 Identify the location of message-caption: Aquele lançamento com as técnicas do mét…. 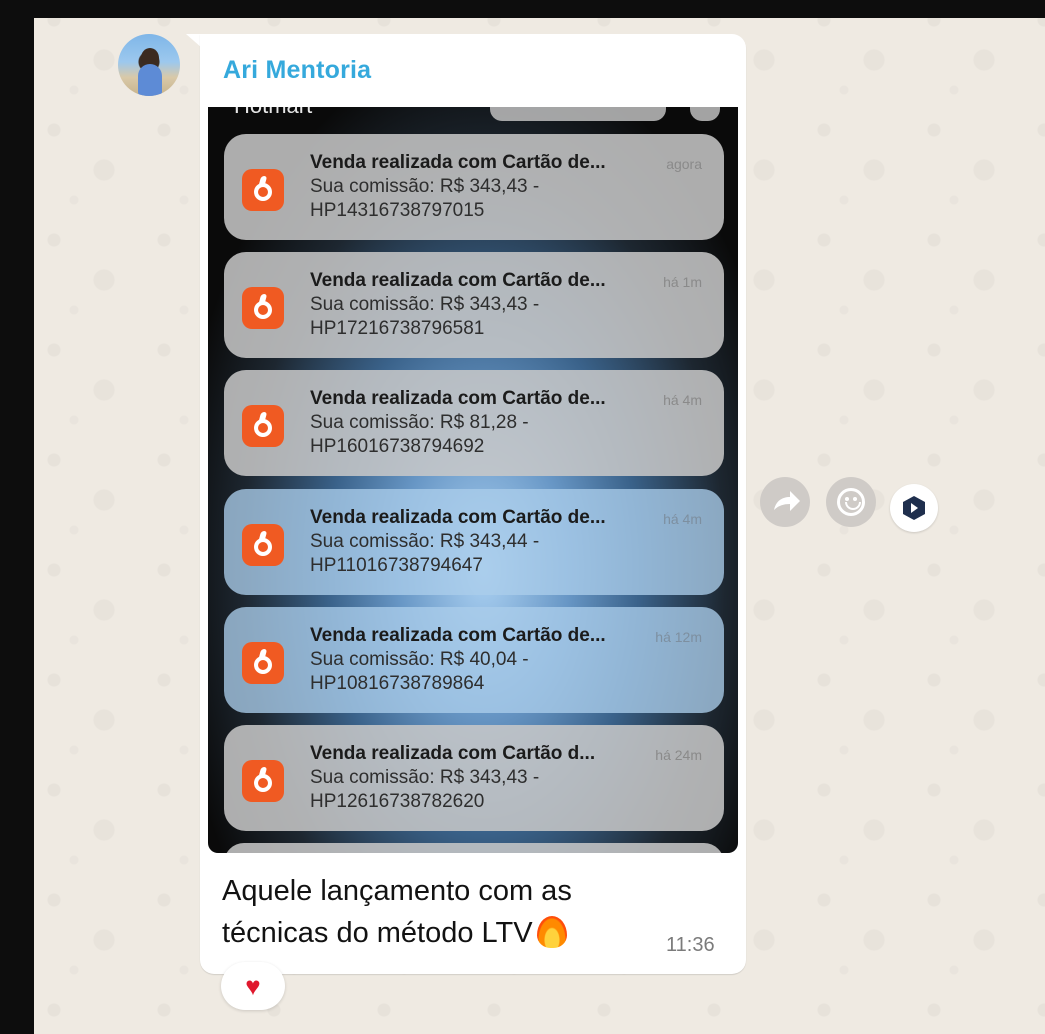
(437, 912).